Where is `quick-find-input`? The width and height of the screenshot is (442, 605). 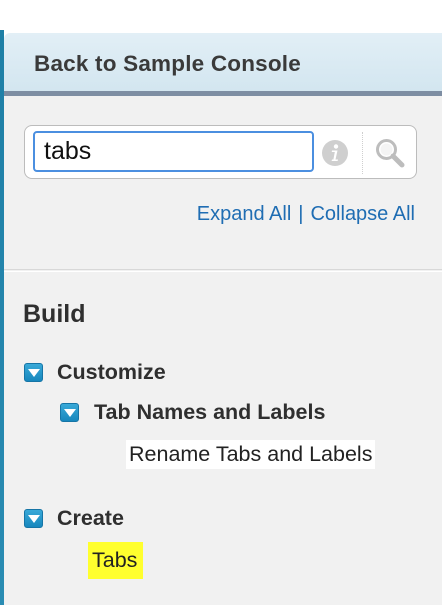
quick-find-input is located at coordinates (173, 151).